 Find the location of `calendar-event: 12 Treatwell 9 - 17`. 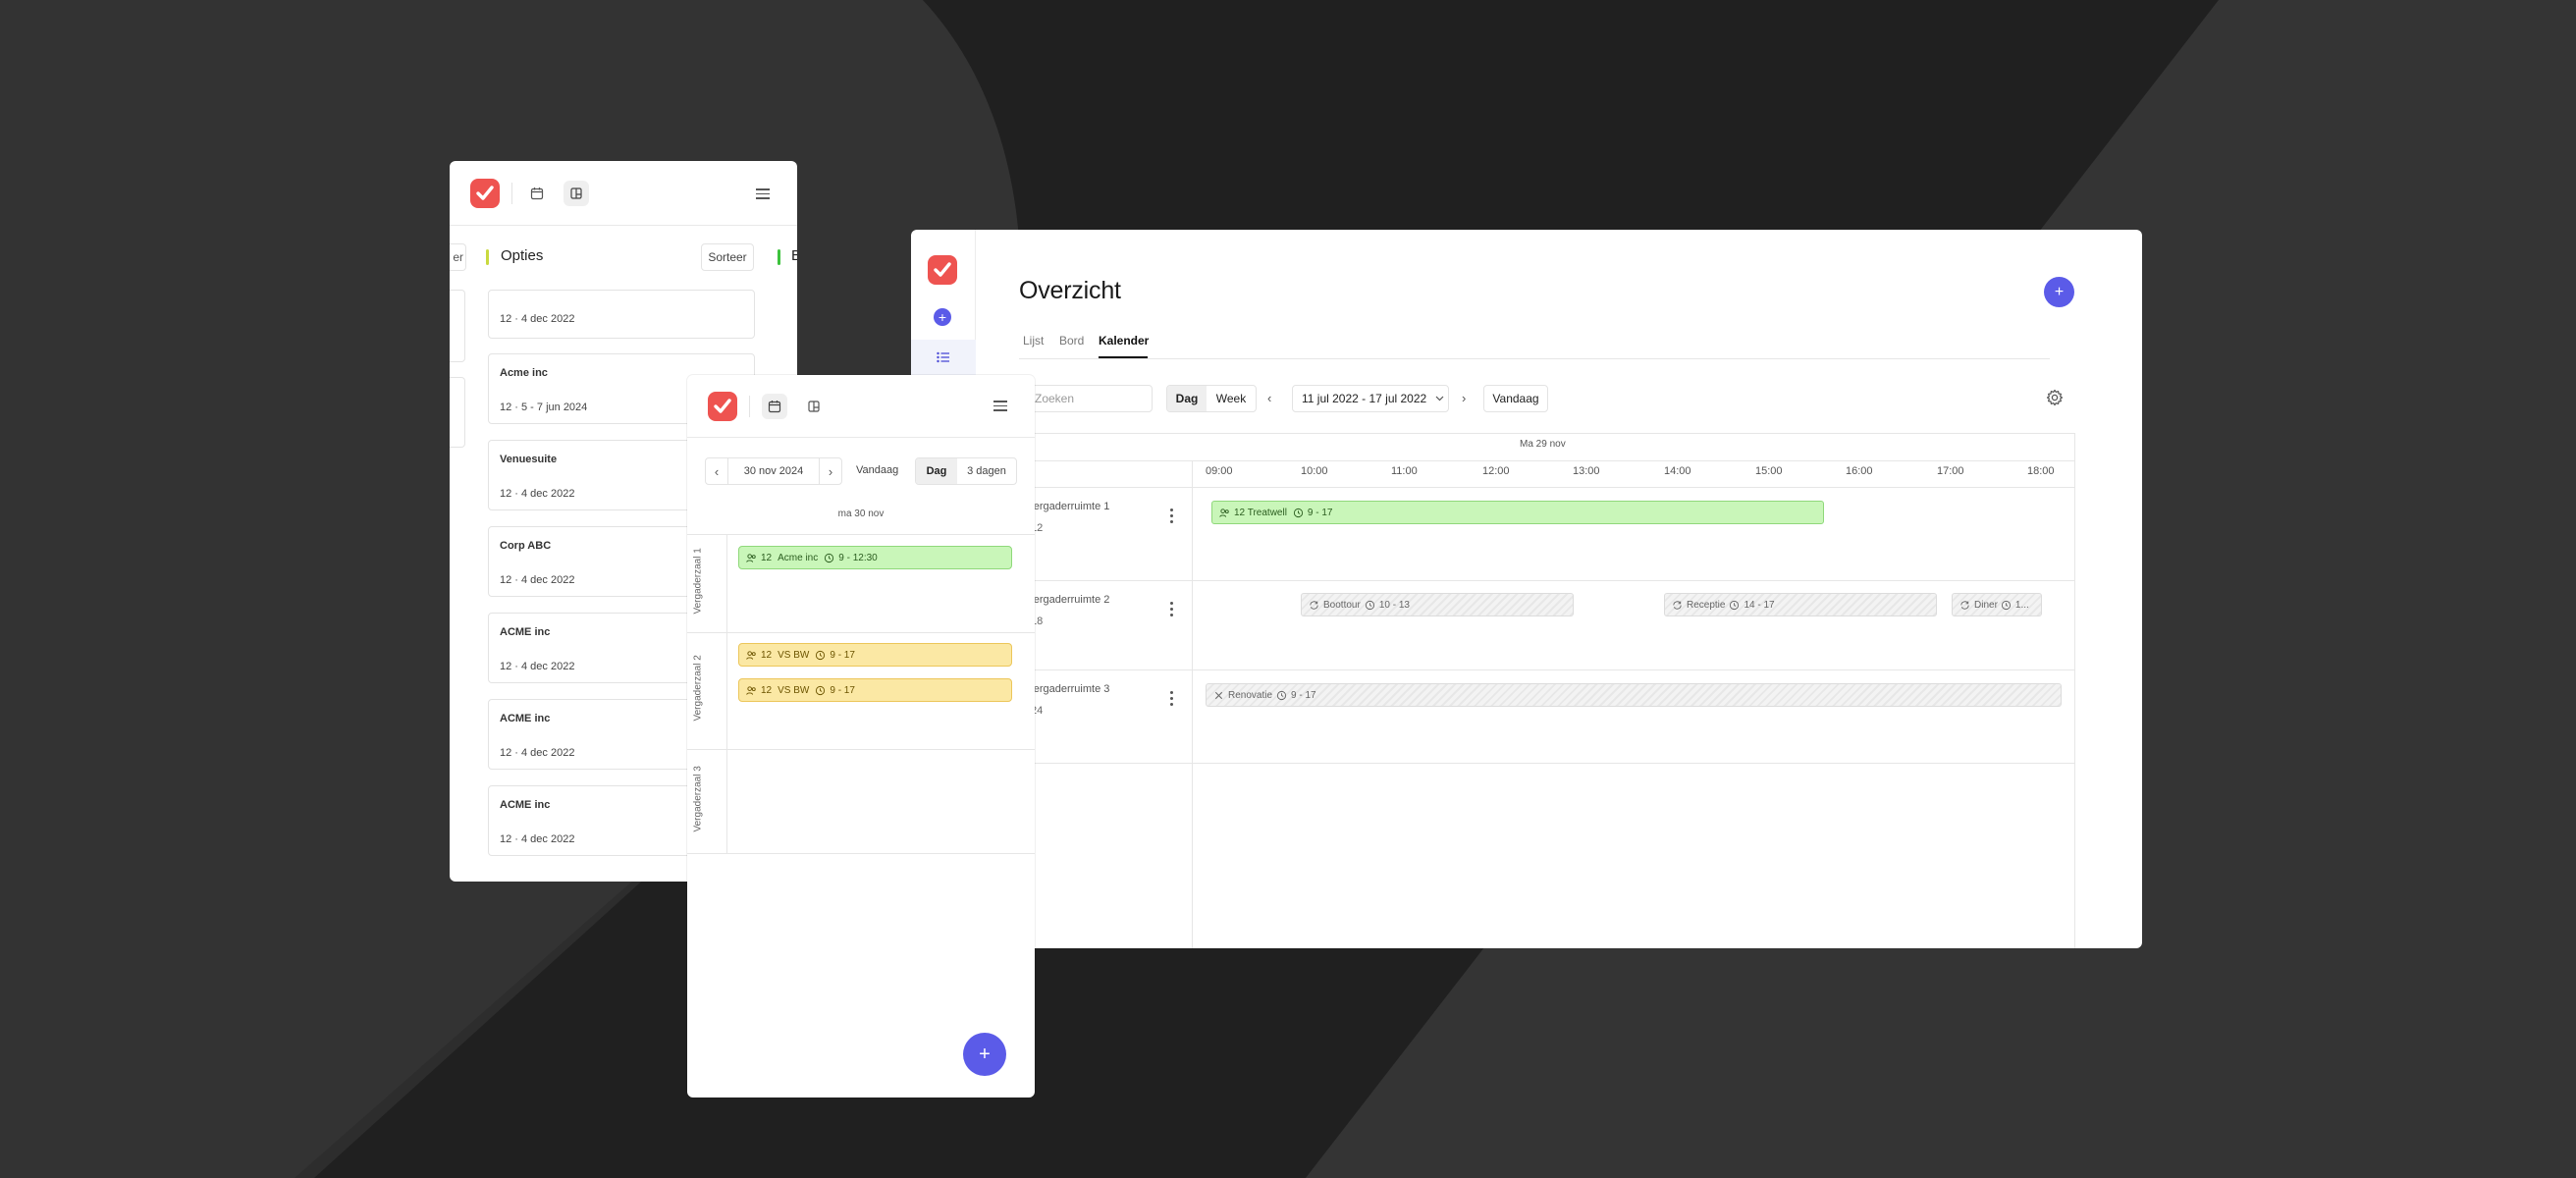

calendar-event: 12 Treatwell 9 - 17 is located at coordinates (1517, 512).